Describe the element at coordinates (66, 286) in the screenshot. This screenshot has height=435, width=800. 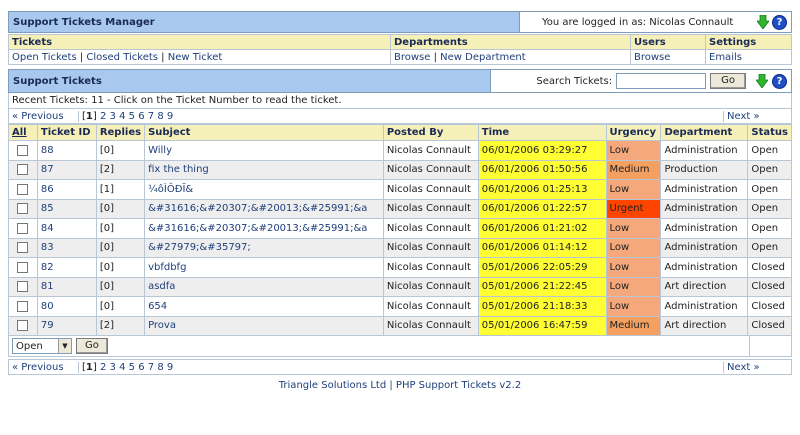
I see `ticket-id: 81` at that location.